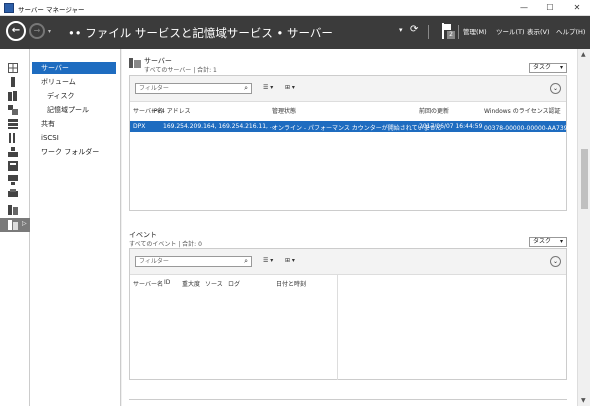 Image resolution: width=590 pixels, height=406 pixels. What do you see at coordinates (12, 95) in the screenshot?
I see `all-servers-icon` at bounding box center [12, 95].